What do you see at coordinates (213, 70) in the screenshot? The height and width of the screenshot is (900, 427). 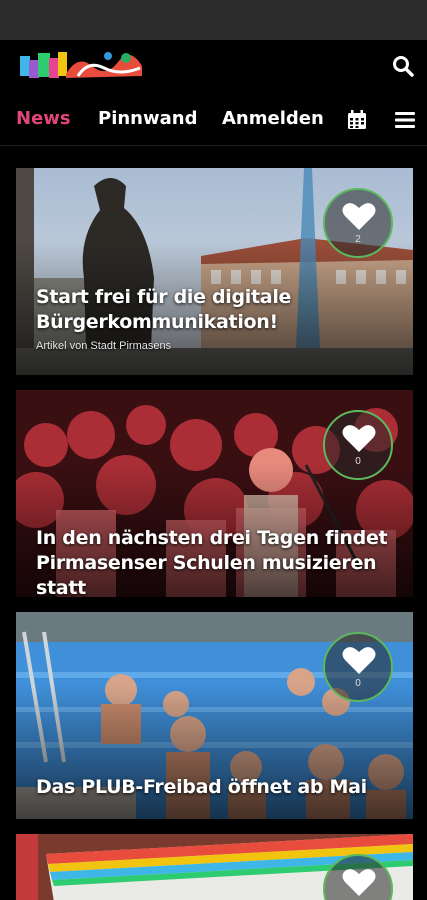 I see `app-header` at bounding box center [213, 70].